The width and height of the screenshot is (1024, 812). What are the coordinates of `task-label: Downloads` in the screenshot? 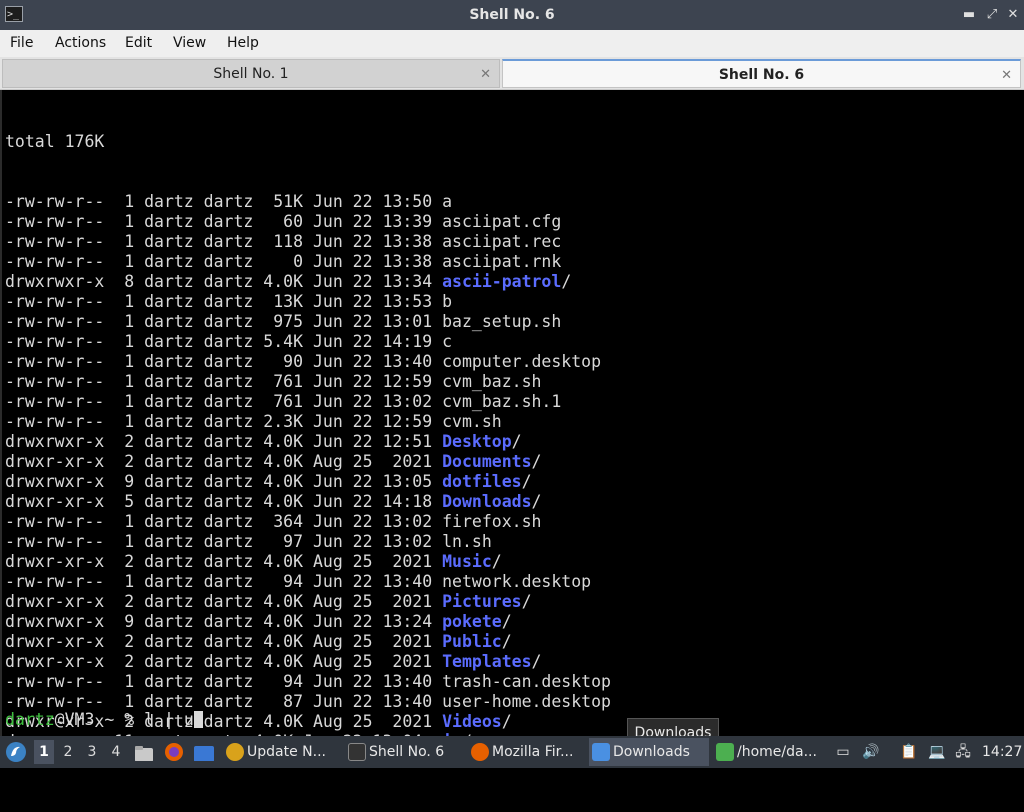 It's located at (651, 752).